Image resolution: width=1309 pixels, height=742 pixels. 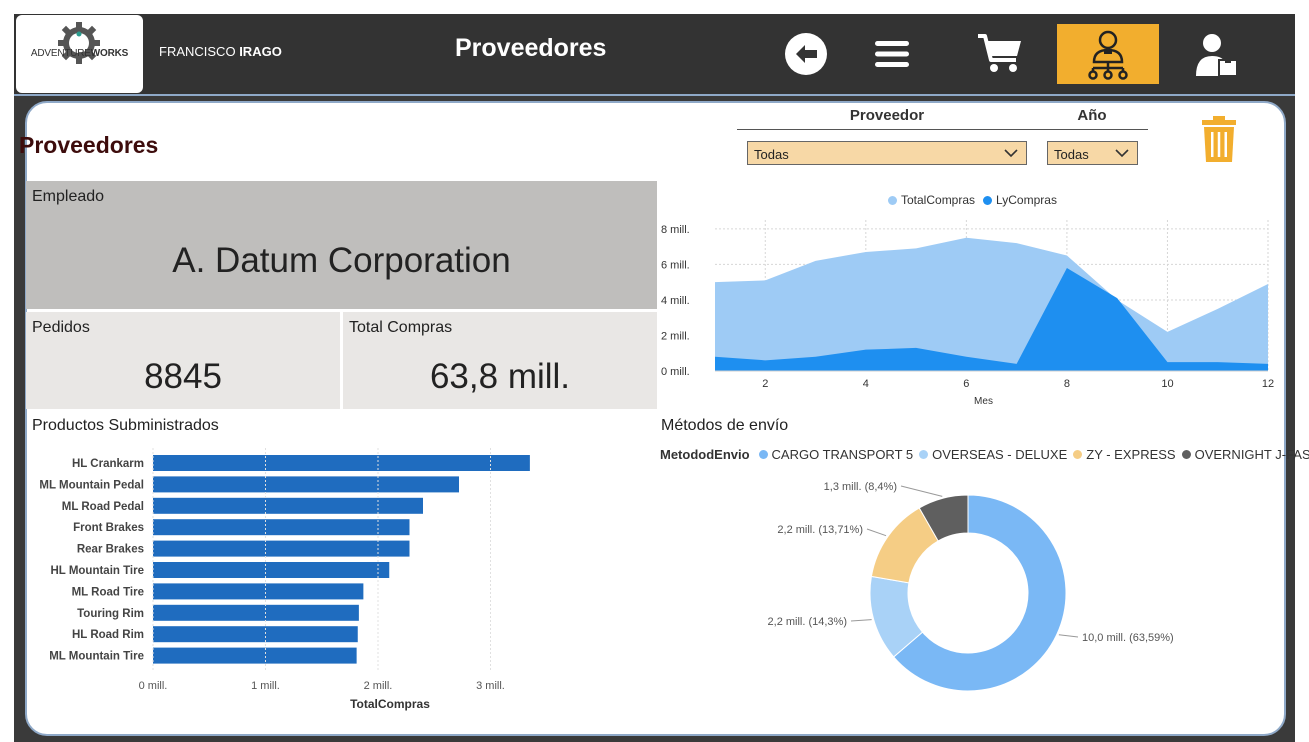 What do you see at coordinates (820, 530) in the screenshot?
I see `donut-data-label: 2,2 mill. (13,71%)` at bounding box center [820, 530].